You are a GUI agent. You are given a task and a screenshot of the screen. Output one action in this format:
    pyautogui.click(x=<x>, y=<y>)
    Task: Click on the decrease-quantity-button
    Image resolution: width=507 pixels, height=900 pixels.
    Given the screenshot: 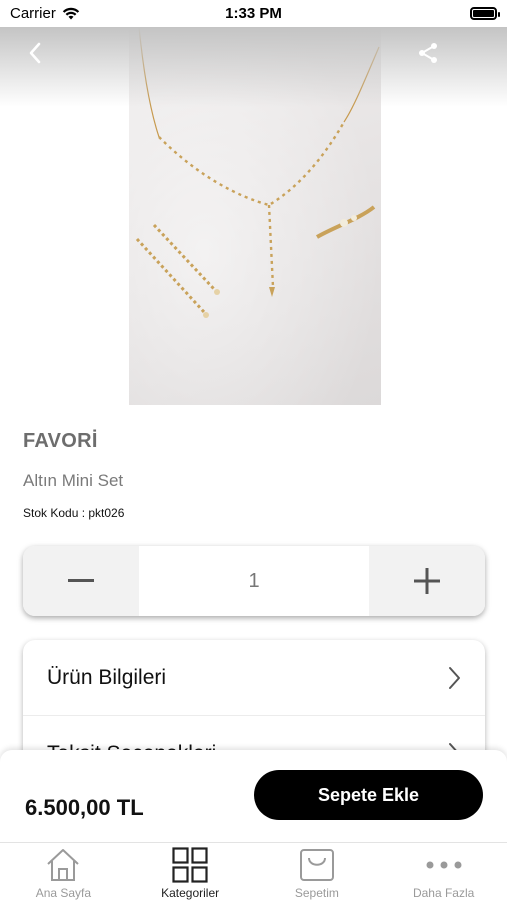 What is the action you would take?
    pyautogui.click(x=81, y=581)
    